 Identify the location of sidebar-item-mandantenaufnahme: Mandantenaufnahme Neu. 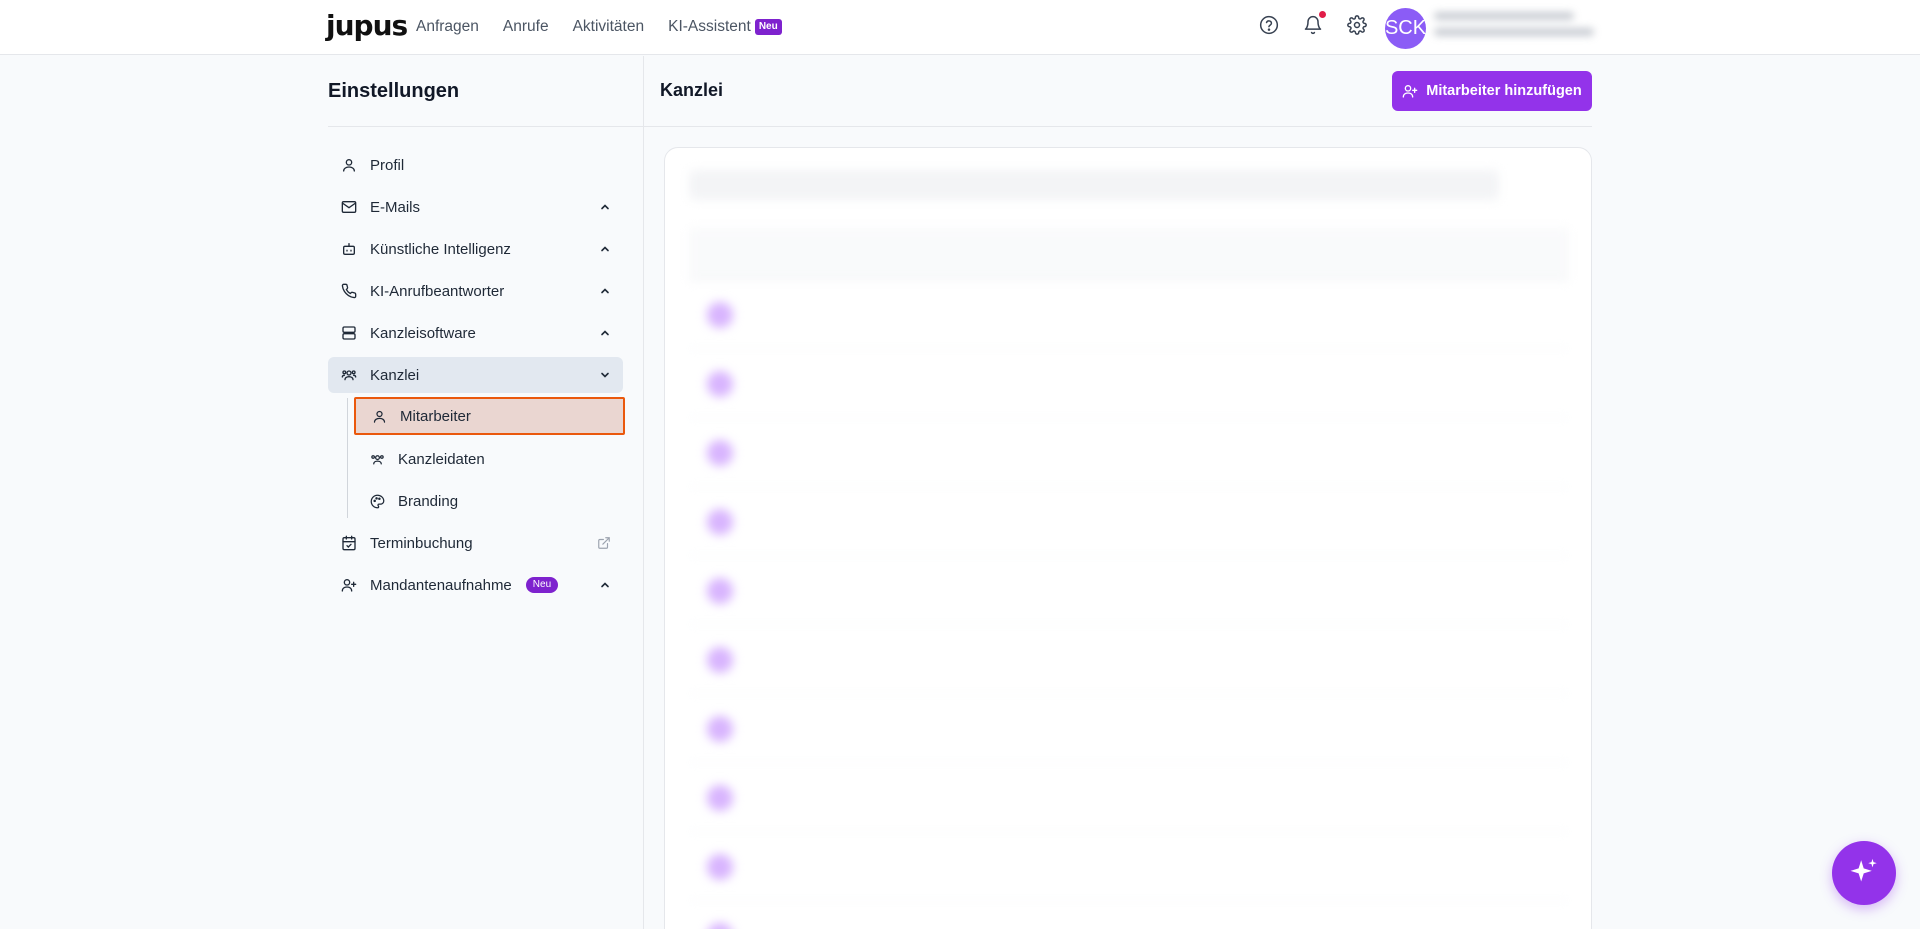
(475, 585).